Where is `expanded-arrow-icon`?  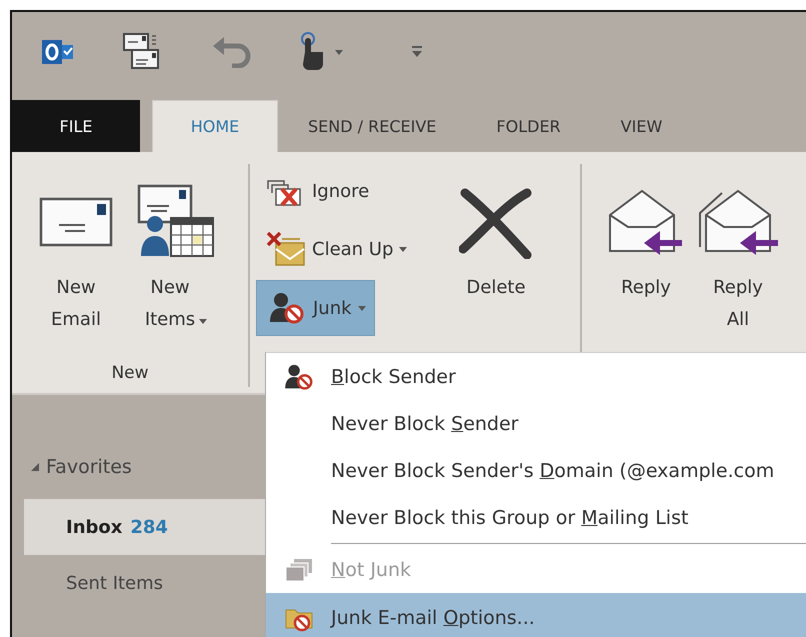 expanded-arrow-icon is located at coordinates (35, 467).